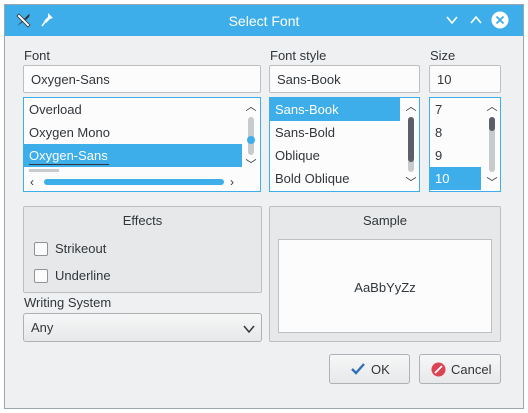 The height and width of the screenshot is (413, 528). What do you see at coordinates (335, 155) in the screenshot?
I see `list-item: Oblique` at bounding box center [335, 155].